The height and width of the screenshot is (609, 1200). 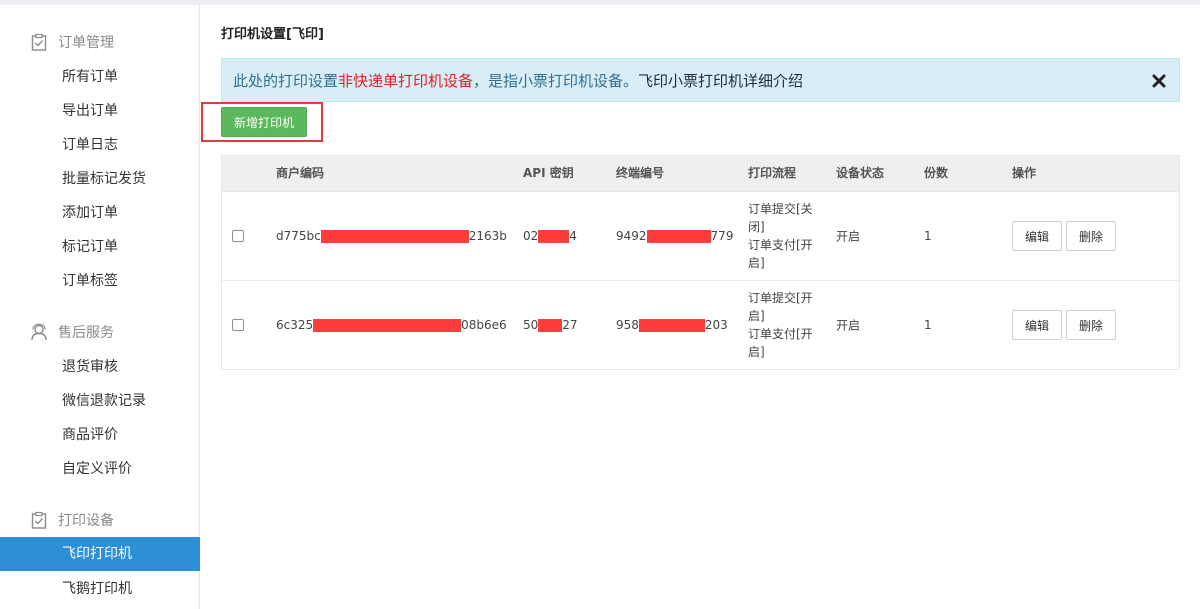 What do you see at coordinates (936, 173) in the screenshot?
I see `header-copies: 份数` at bounding box center [936, 173].